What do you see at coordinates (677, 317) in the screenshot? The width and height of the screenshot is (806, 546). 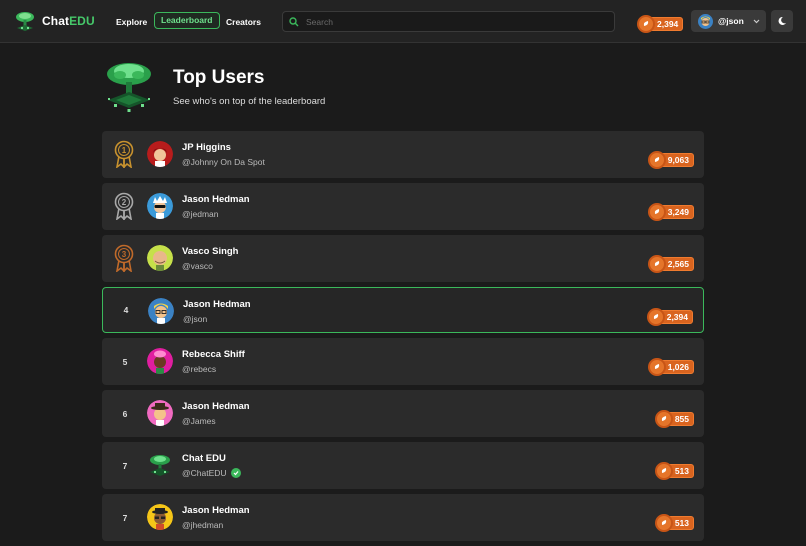 I see `coin-value: 2,394` at bounding box center [677, 317].